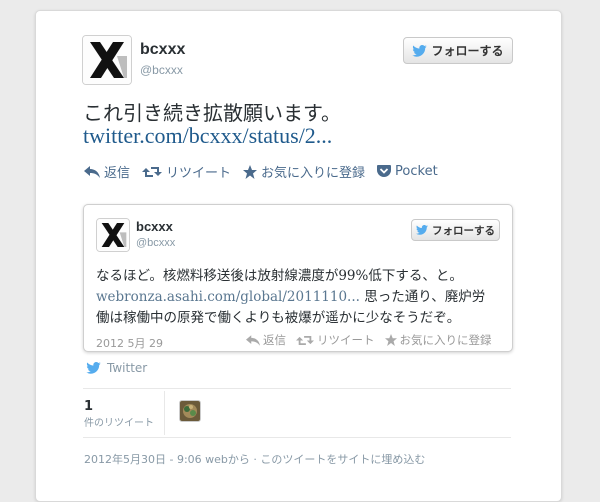  What do you see at coordinates (313, 173) in the screenshot?
I see `favorite-label: お気に入りに登録` at bounding box center [313, 173].